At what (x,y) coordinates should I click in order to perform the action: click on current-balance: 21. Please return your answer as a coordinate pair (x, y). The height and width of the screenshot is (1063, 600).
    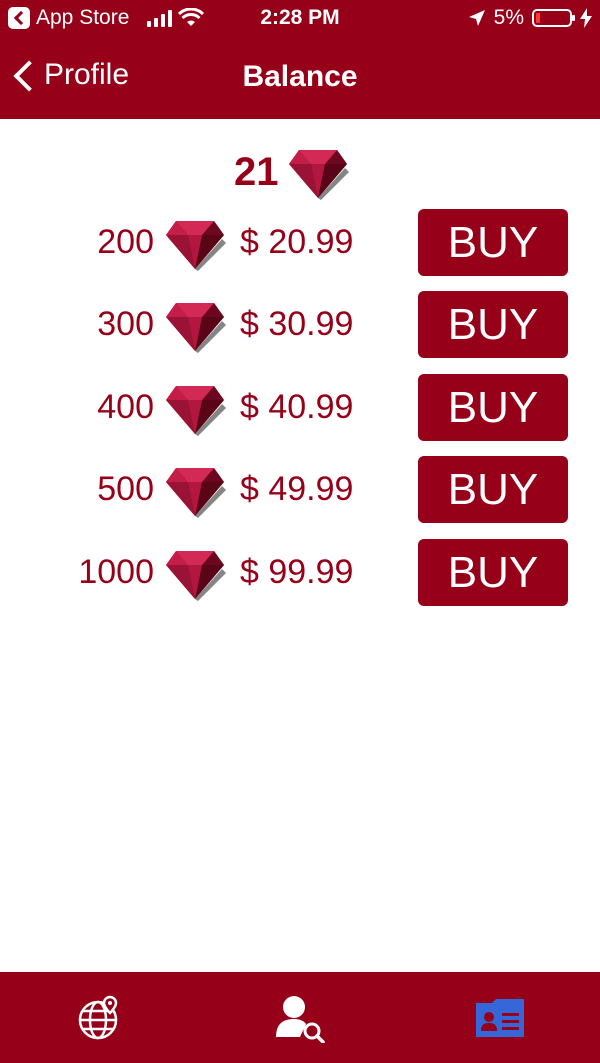
    Looking at the image, I should click on (291, 172).